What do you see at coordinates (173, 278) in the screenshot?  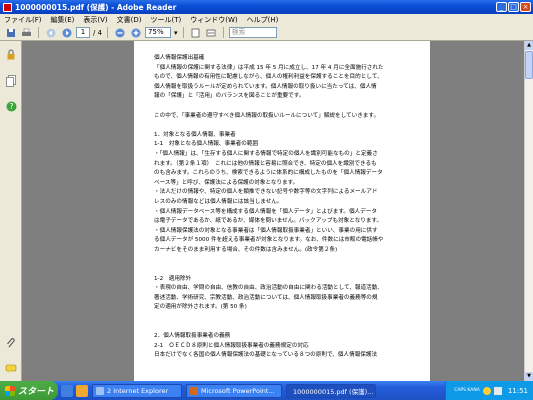 I see `doc-line: 1-2 適用除外` at bounding box center [173, 278].